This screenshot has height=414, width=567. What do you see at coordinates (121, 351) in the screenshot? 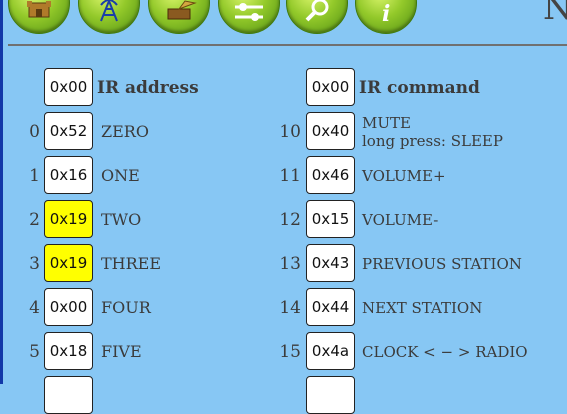
I see `key-label: FIVE` at bounding box center [121, 351].